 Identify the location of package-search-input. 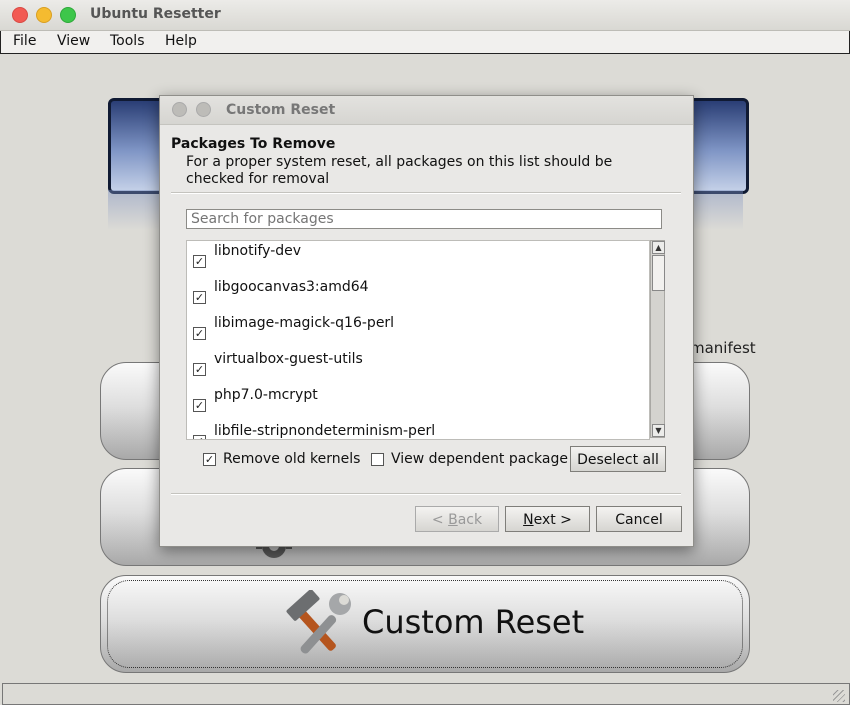
(424, 219).